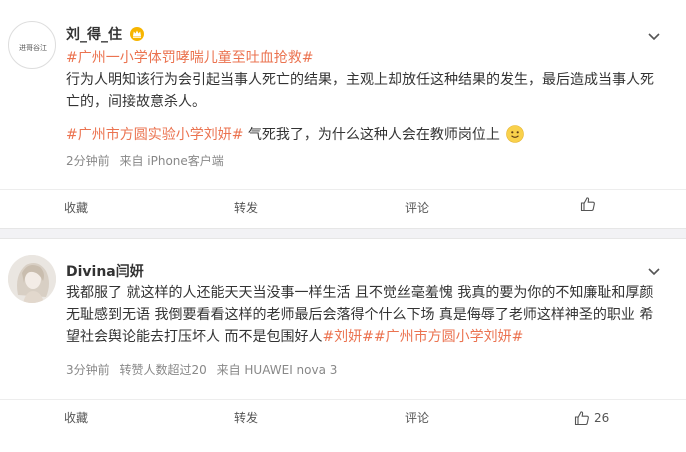 The width and height of the screenshot is (686, 452). I want to click on hashtag-link-end: #, so click(238, 135).